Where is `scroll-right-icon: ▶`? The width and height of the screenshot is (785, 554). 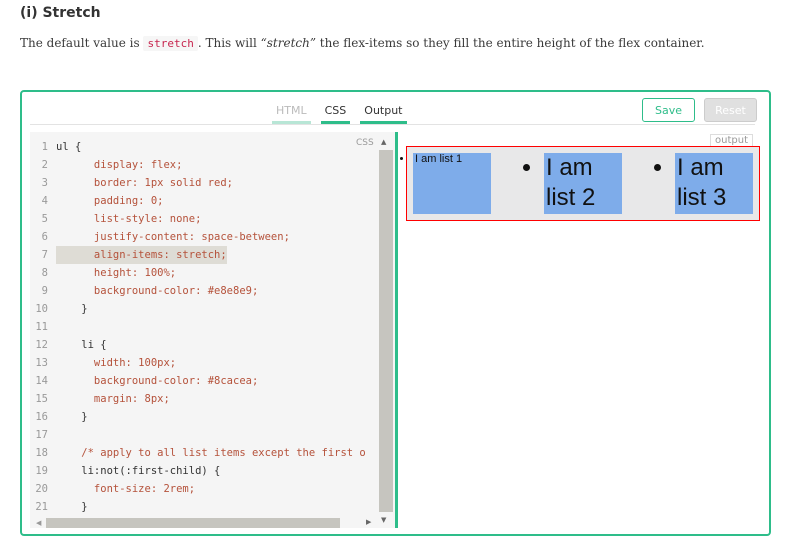
scroll-right-icon: ▶ is located at coordinates (368, 522).